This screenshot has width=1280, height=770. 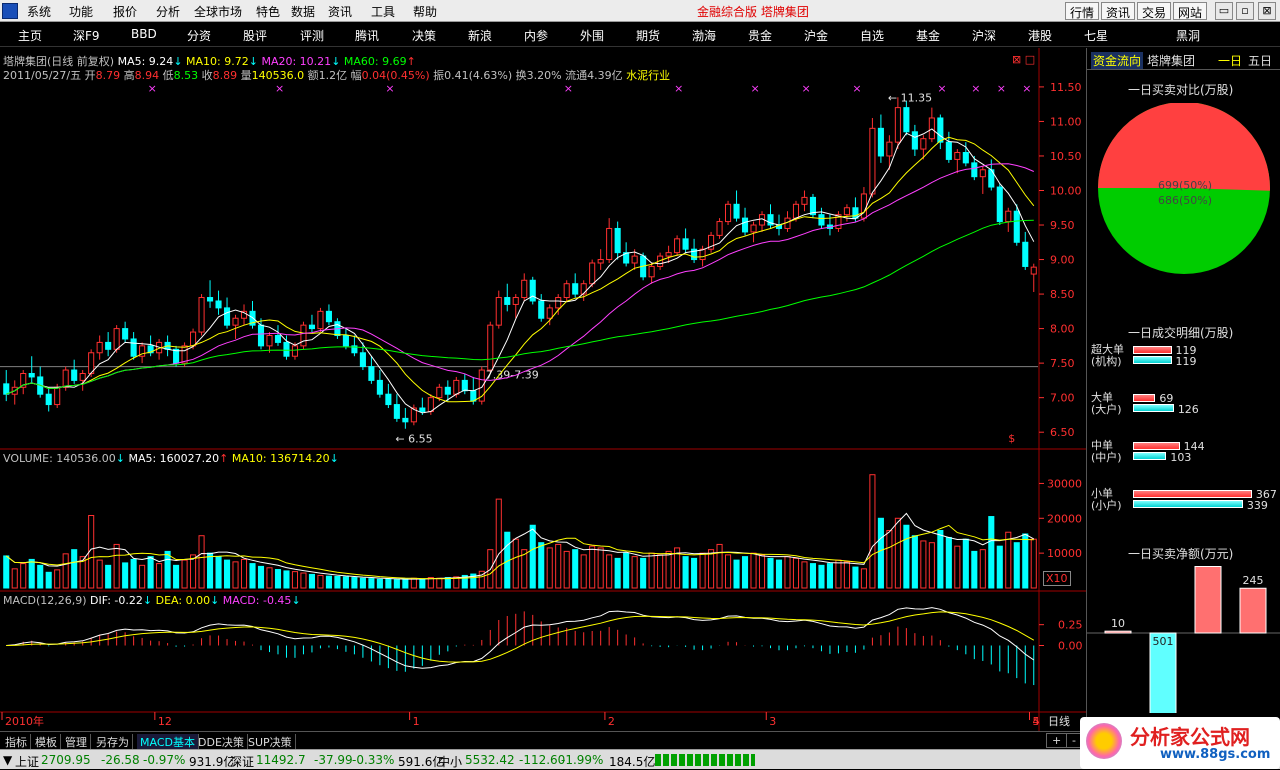 What do you see at coordinates (183, 600) in the screenshot?
I see `macd-dea: DEA: 0.00` at bounding box center [183, 600].